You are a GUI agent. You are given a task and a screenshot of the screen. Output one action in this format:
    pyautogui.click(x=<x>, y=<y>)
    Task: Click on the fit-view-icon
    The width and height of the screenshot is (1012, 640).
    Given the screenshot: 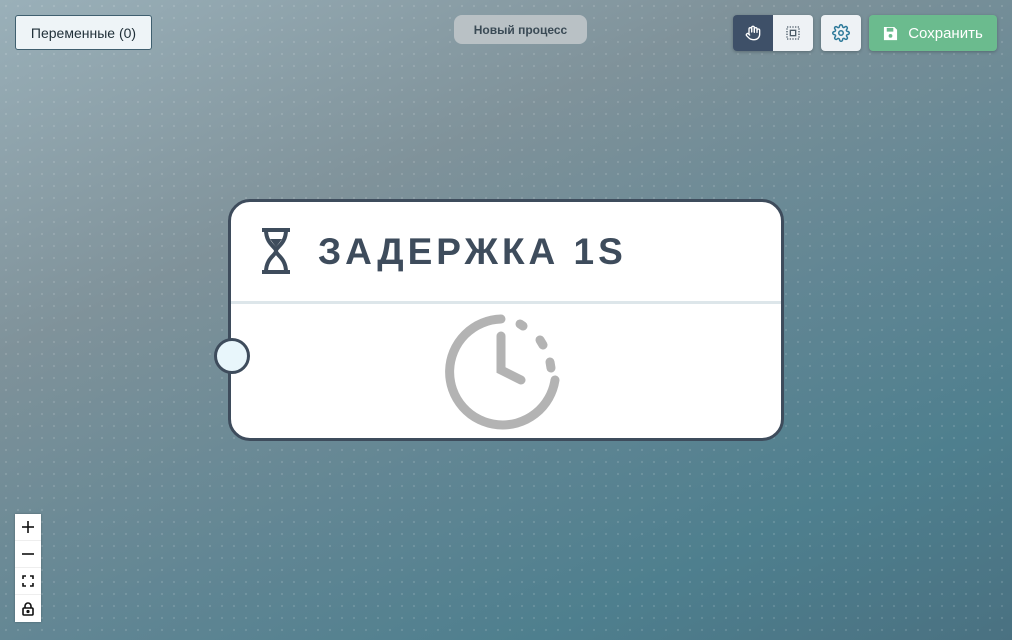 What is the action you would take?
    pyautogui.click(x=28, y=581)
    